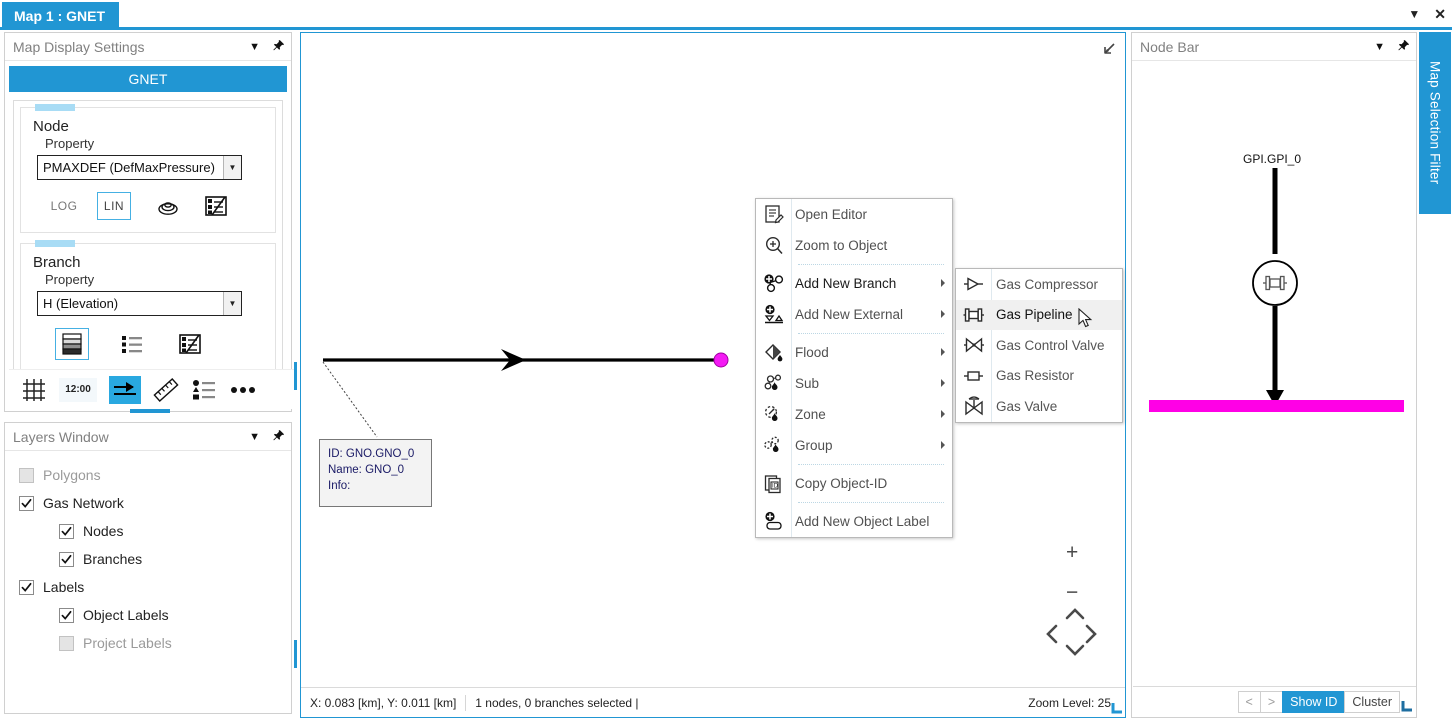 This screenshot has height=722, width=1452. I want to click on context-menu-item: Add New External, so click(854, 314).